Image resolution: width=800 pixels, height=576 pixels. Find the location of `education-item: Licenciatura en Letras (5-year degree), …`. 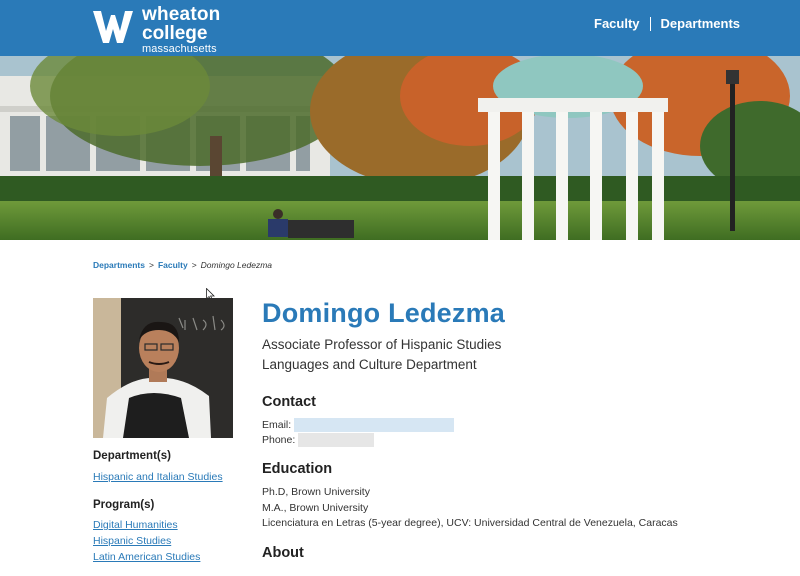

education-item: Licenciatura en Letras (5-year degree), … is located at coordinates (470, 523).